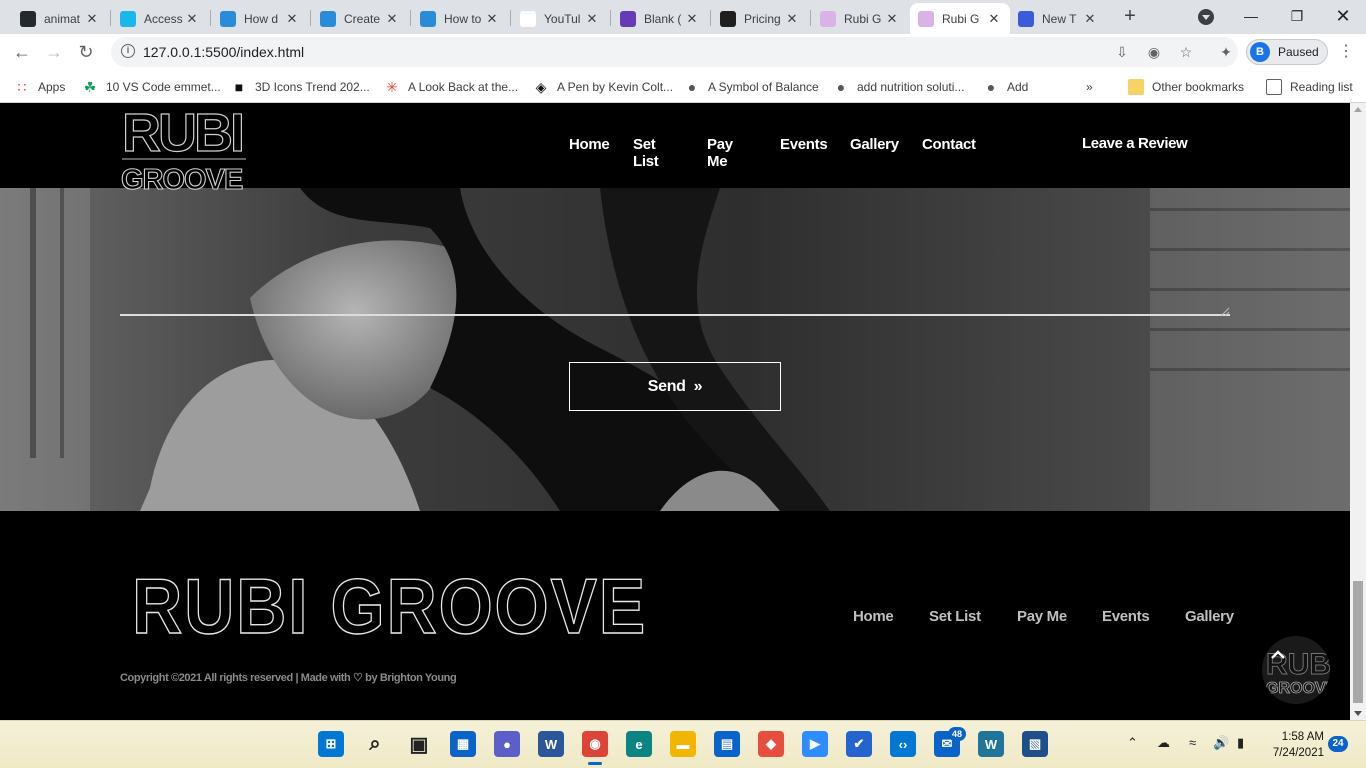 The image size is (1366, 768). I want to click on browser-tab: animat ✕, so click(60, 18).